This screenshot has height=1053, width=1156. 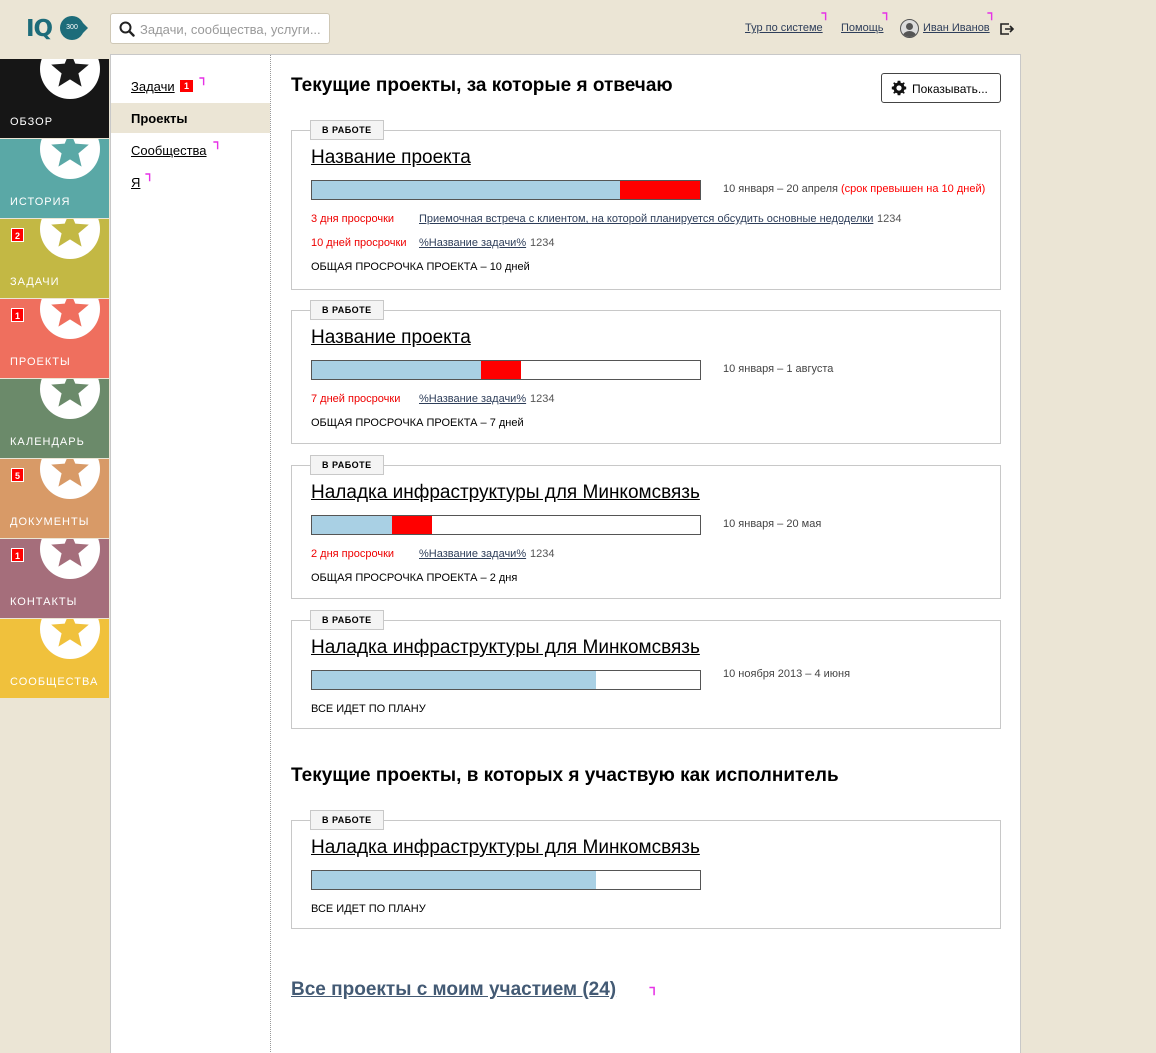 I want to click on user-name-link: Иван Иванов, so click(x=956, y=28).